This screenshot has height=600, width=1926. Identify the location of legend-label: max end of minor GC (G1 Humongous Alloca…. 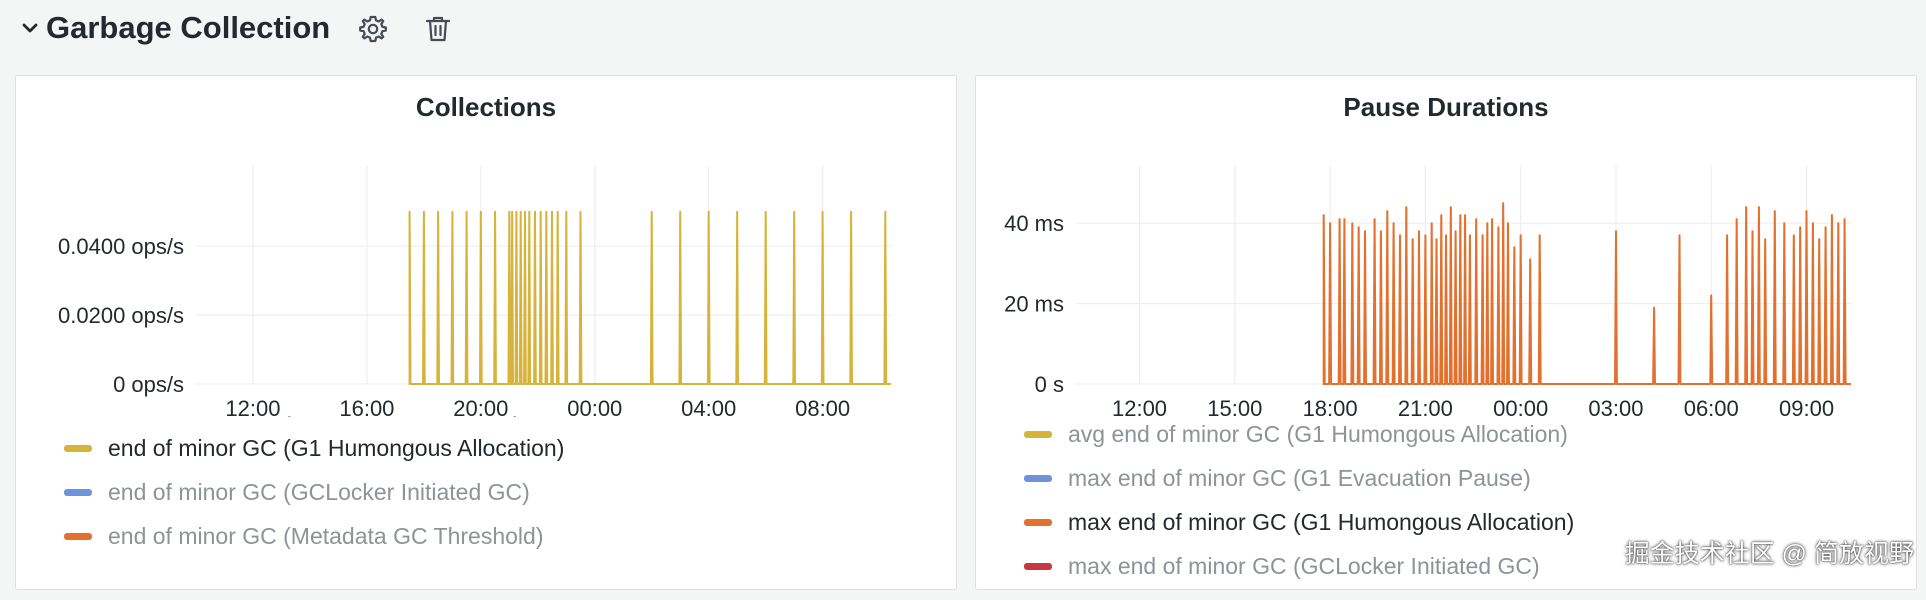
(1321, 521).